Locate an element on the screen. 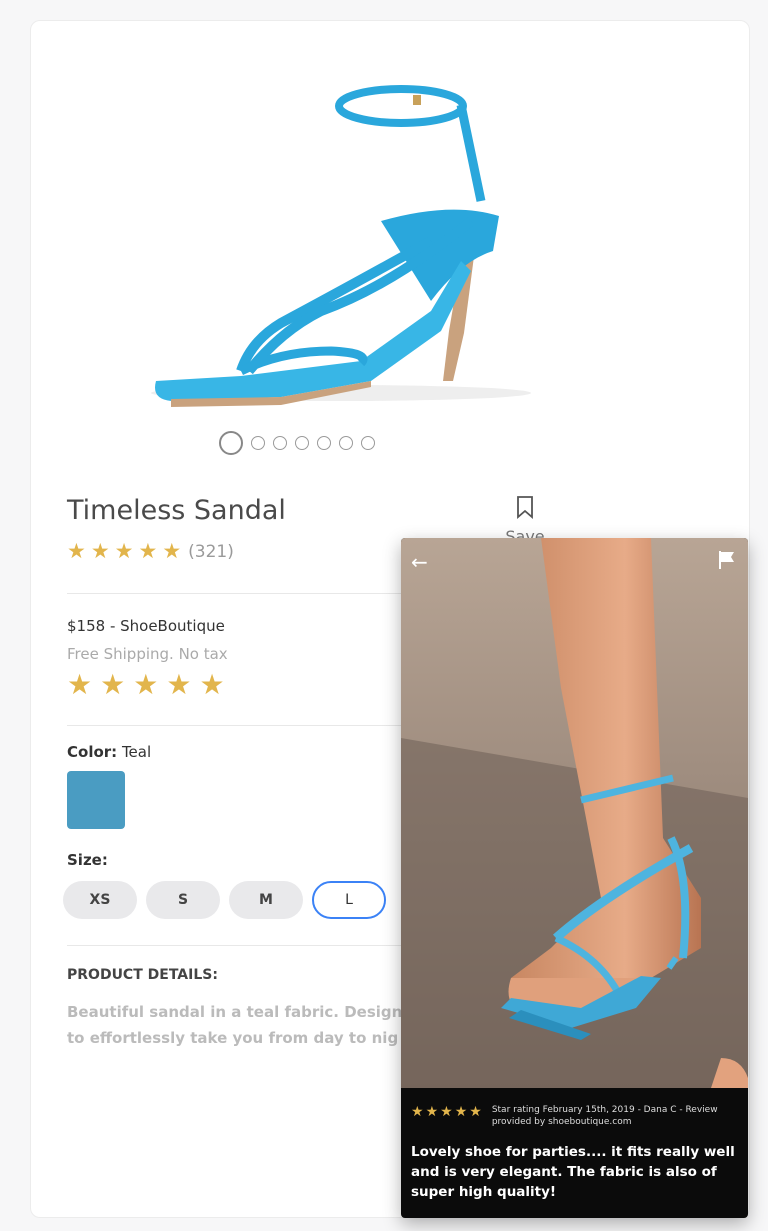 The image size is (768, 1231). size-option-m: M is located at coordinates (266, 900).